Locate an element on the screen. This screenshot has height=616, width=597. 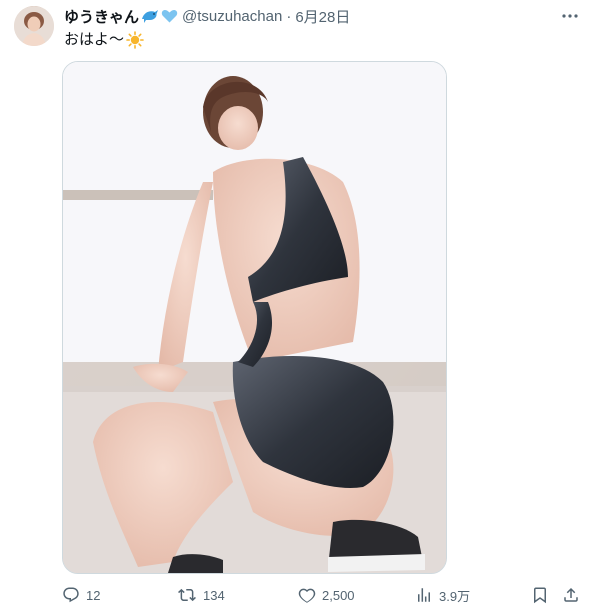
user-handle: @tsuzuhachan is located at coordinates (232, 16).